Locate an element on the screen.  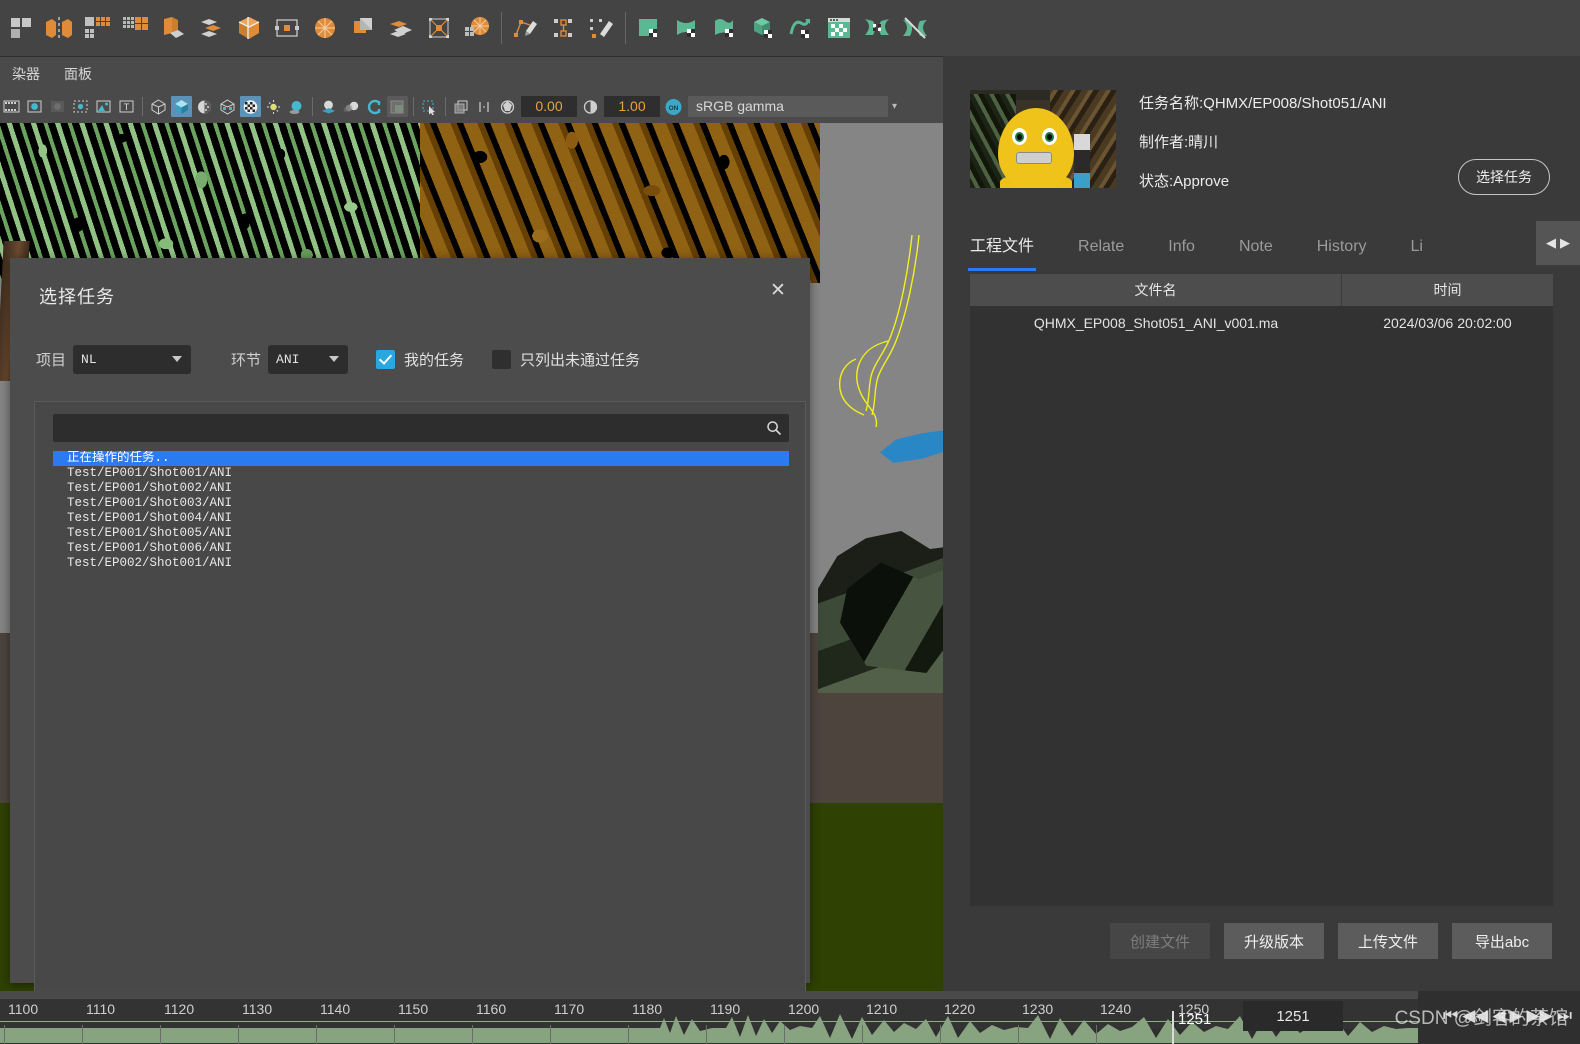
column-header-filename: 文件名 is located at coordinates (1156, 290).